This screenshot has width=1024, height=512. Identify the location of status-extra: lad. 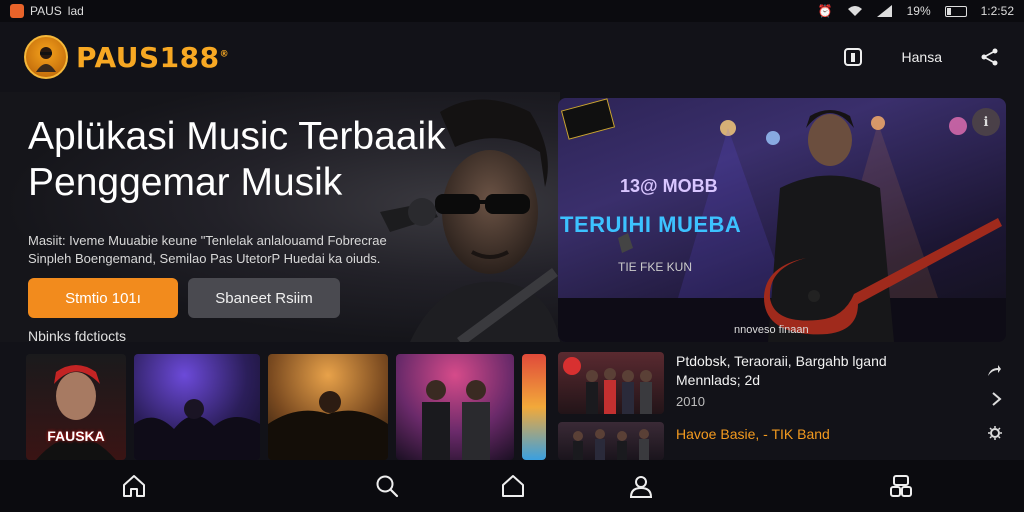
(75, 11).